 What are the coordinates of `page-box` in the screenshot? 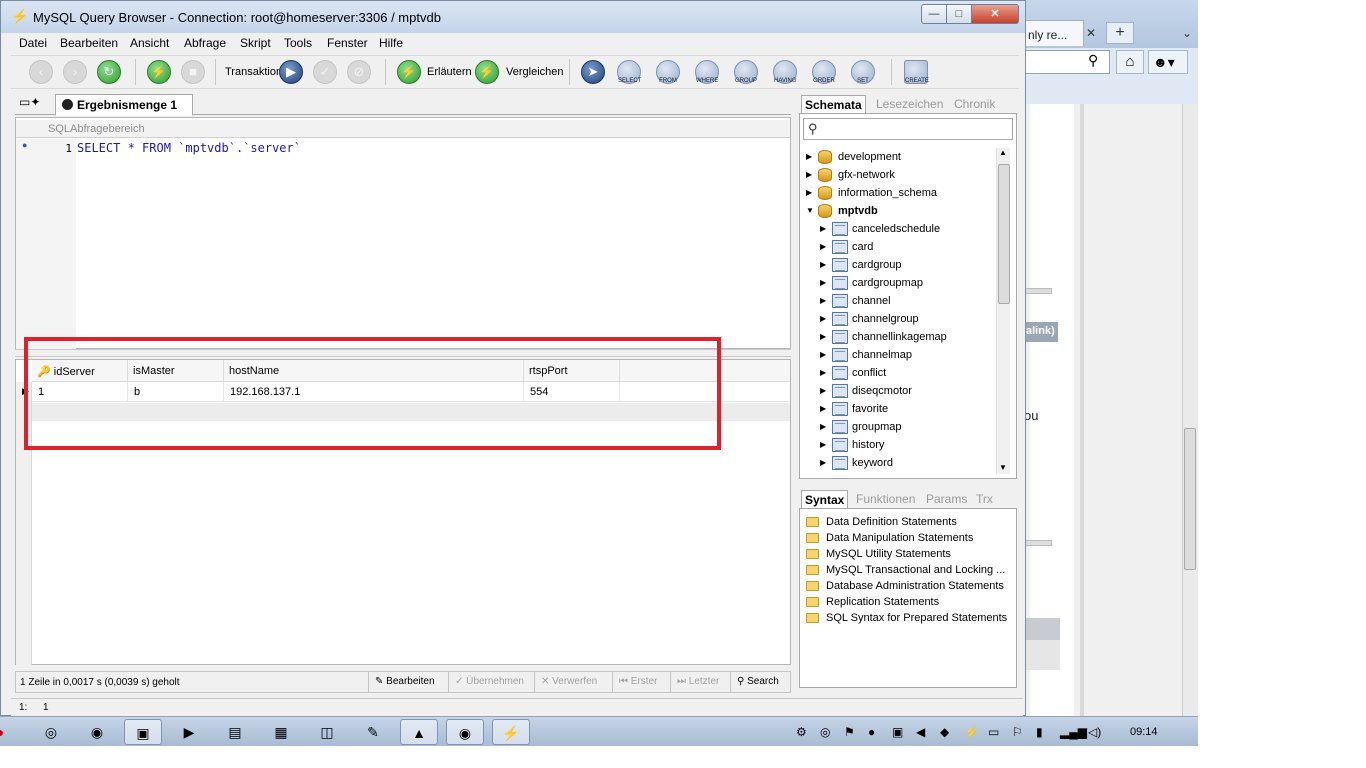 It's located at (1042, 655).